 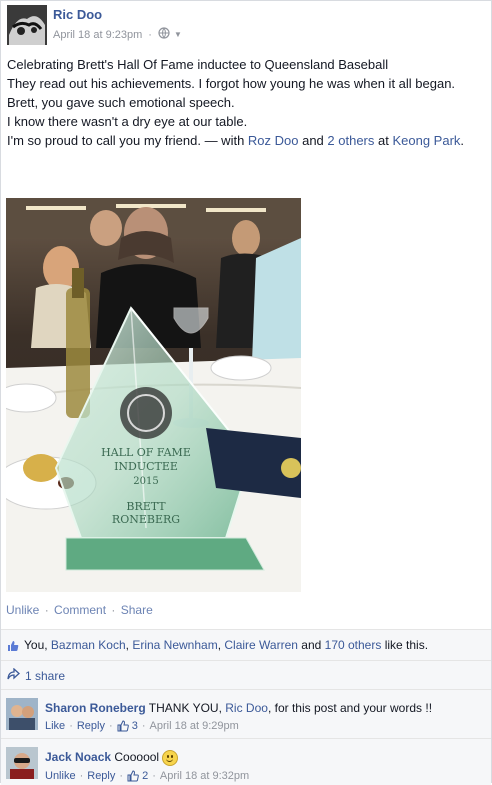 I want to click on privacy-icon, so click(x=164, y=34).